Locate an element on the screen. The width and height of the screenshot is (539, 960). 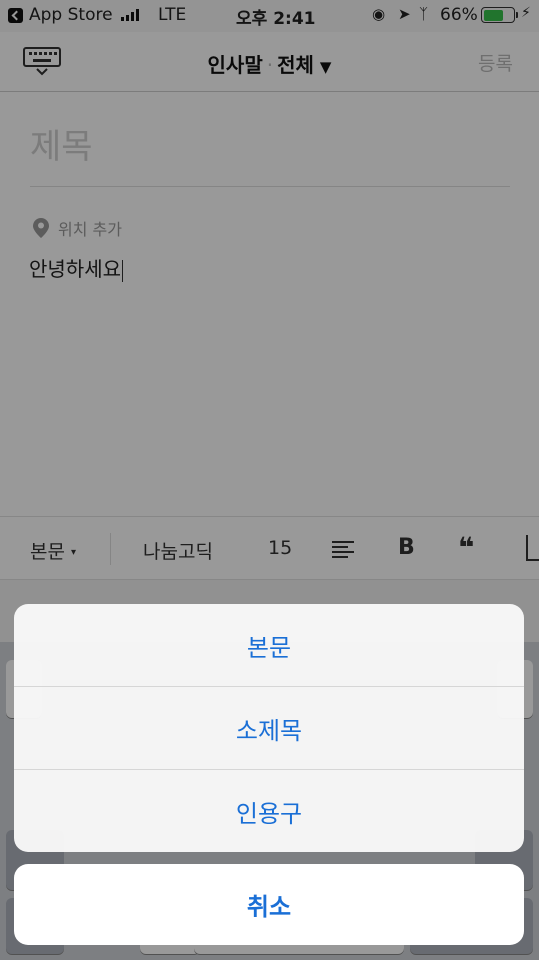
option-subheading: 소제목 is located at coordinates (269, 728).